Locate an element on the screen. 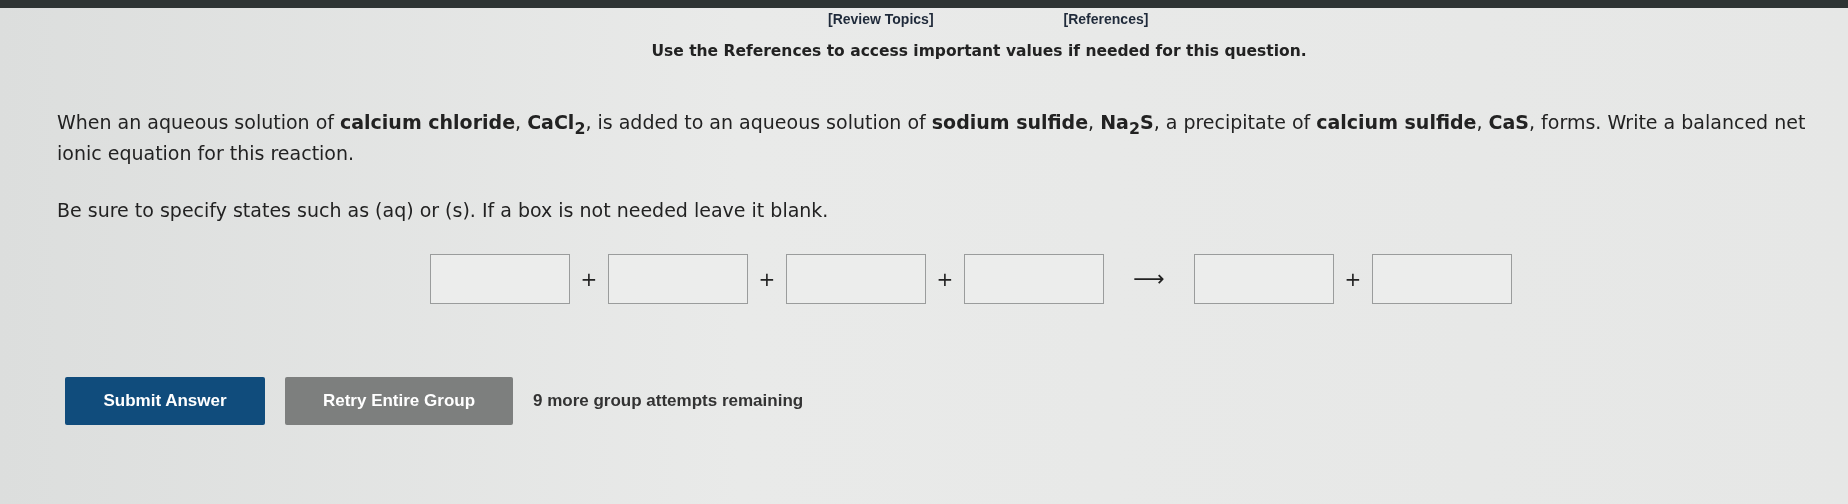  attempts-text: 9 more group attempts remaining is located at coordinates (668, 400).